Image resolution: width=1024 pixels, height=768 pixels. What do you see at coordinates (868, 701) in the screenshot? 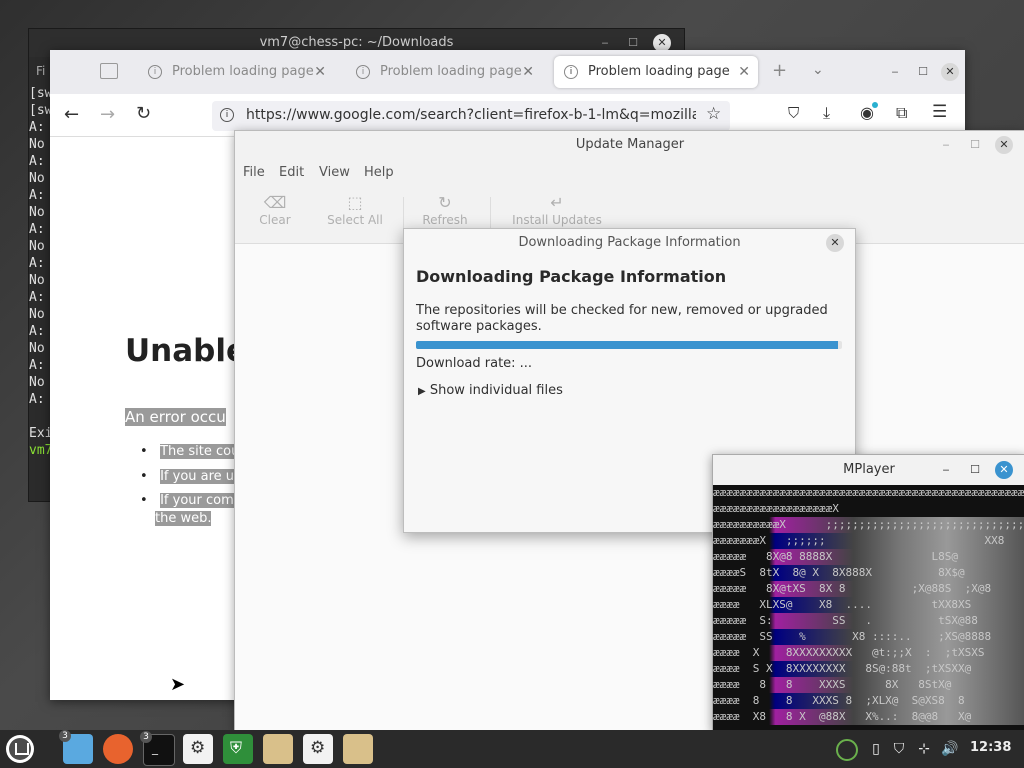
I see `ascii-video-row: ææææ 8 8 XXXS 8 ;XLX@ S@XS8 8` at bounding box center [868, 701].